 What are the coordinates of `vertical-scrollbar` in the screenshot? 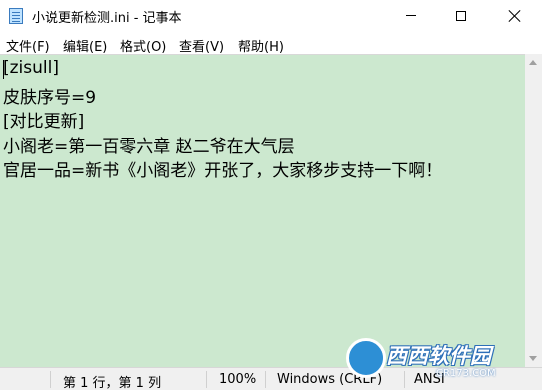 It's located at (533, 210).